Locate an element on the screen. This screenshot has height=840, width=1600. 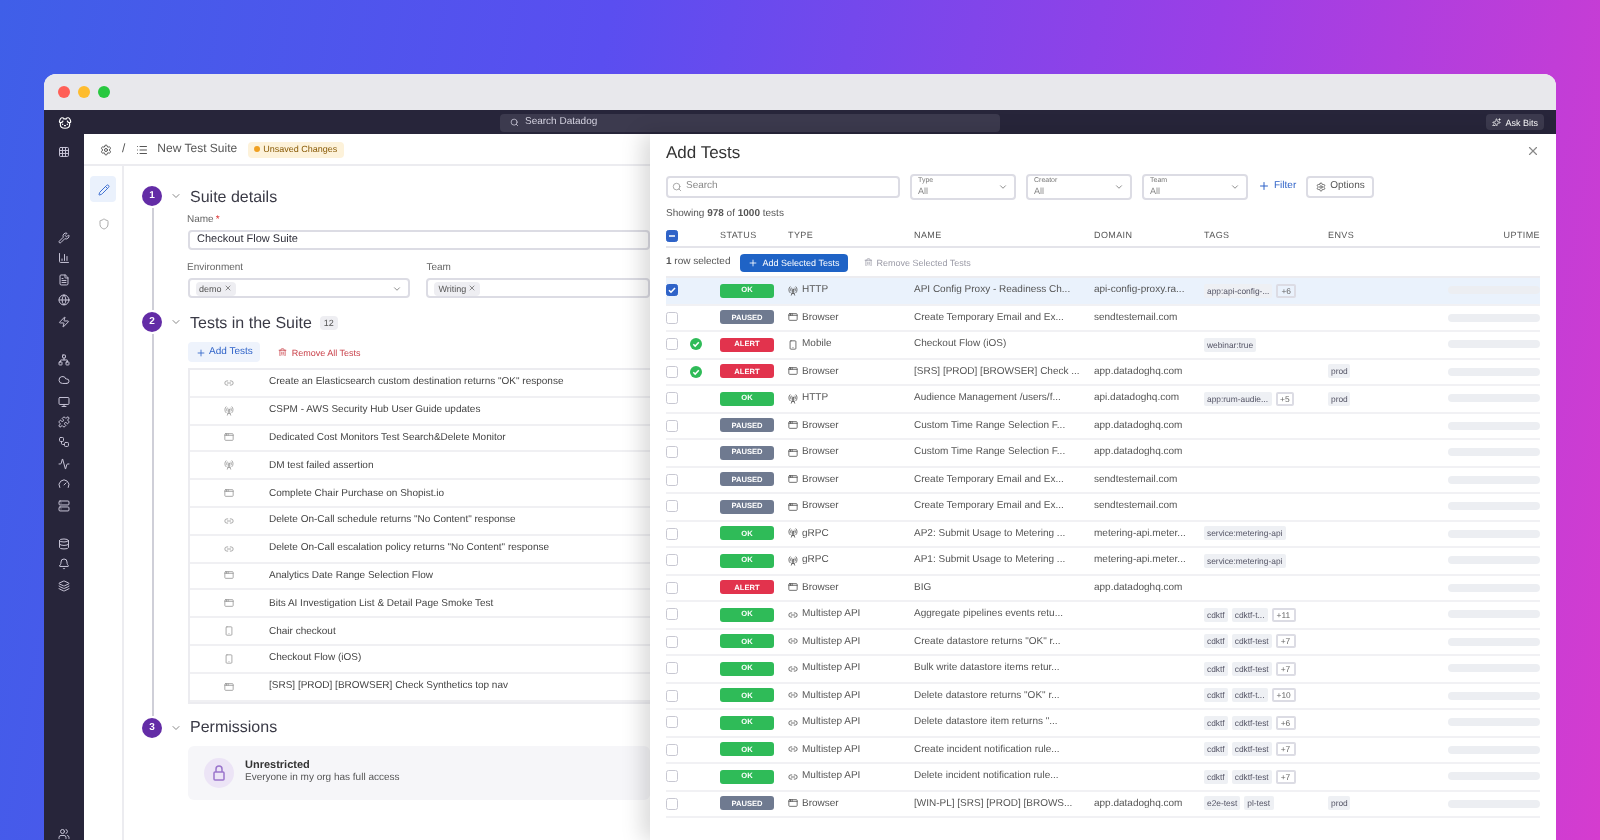
document-icon is located at coordinates (64, 279).